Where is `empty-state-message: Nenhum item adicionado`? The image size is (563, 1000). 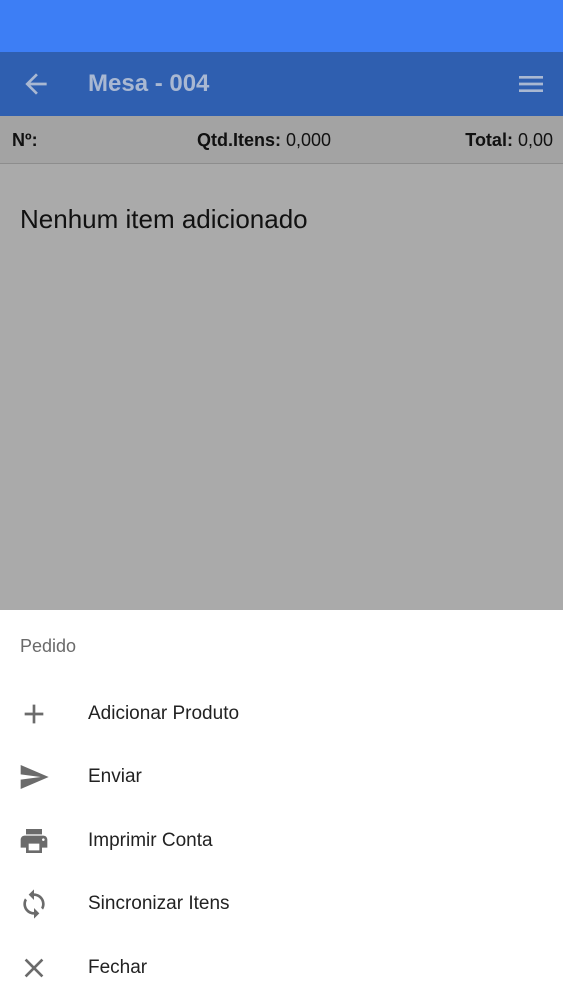 empty-state-message: Nenhum item adicionado is located at coordinates (164, 219).